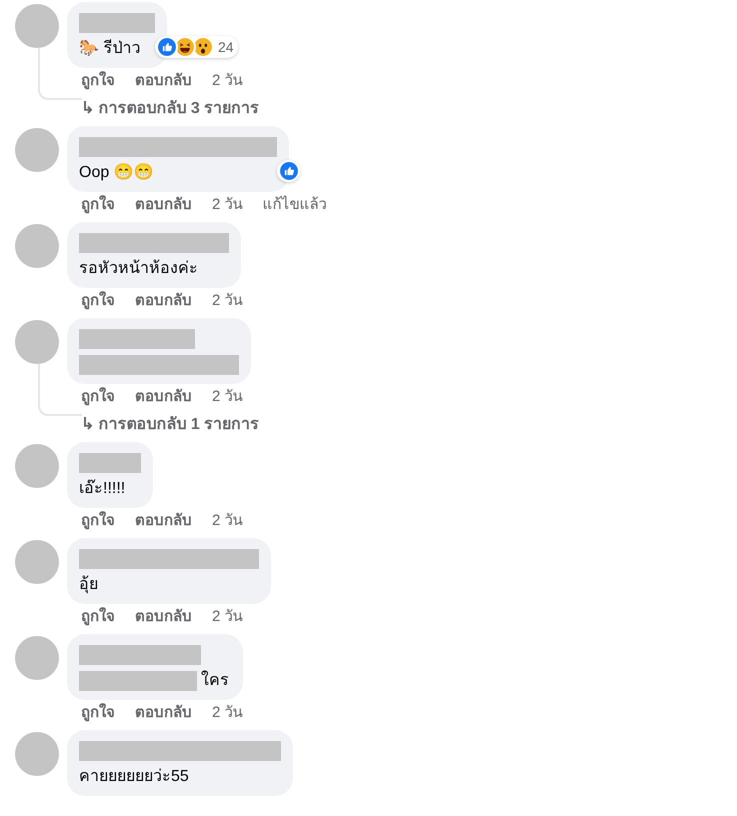 The height and width of the screenshot is (816, 737). Describe the element at coordinates (185, 47) in the screenshot. I see `laughing-face-icon` at that location.